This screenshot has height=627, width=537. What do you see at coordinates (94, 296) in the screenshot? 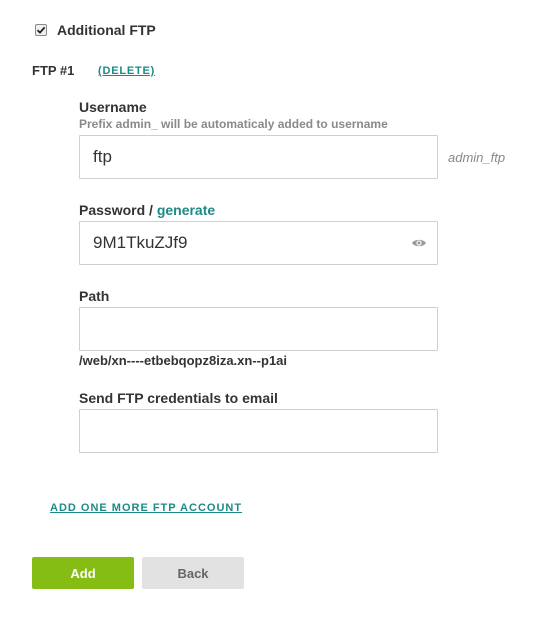
I see `path-label: Path` at bounding box center [94, 296].